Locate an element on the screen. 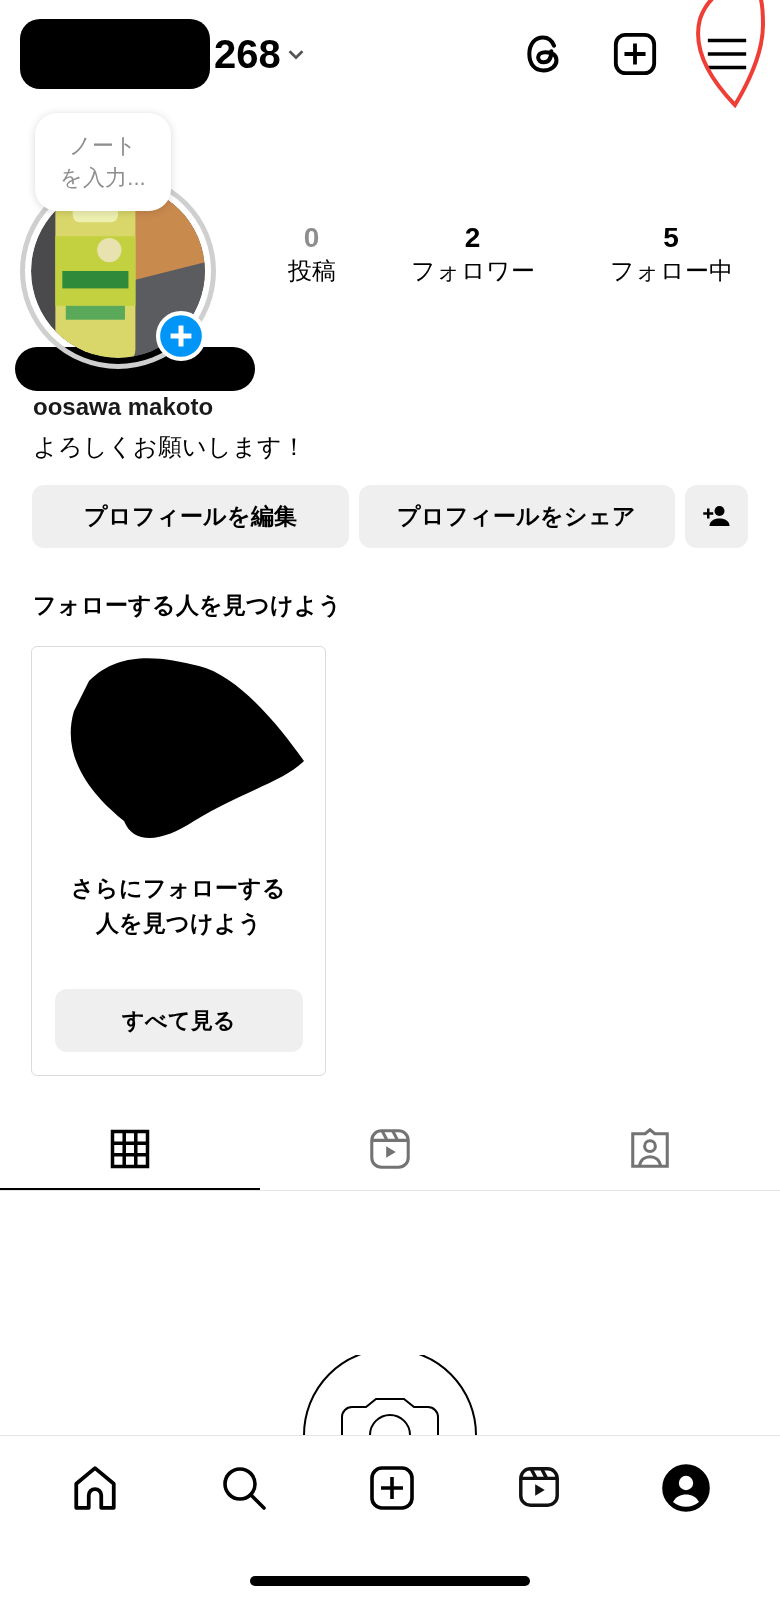  grid-icon is located at coordinates (130, 1149).